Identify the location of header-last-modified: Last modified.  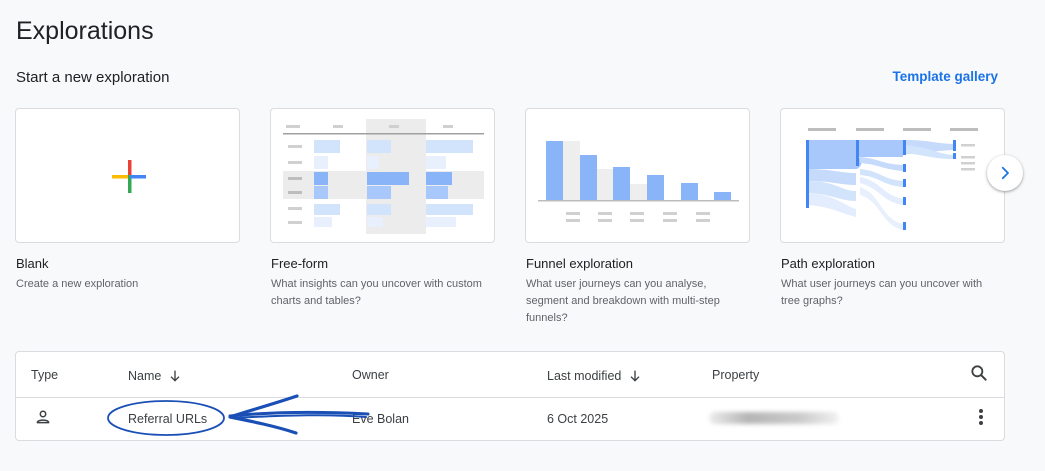
(595, 376).